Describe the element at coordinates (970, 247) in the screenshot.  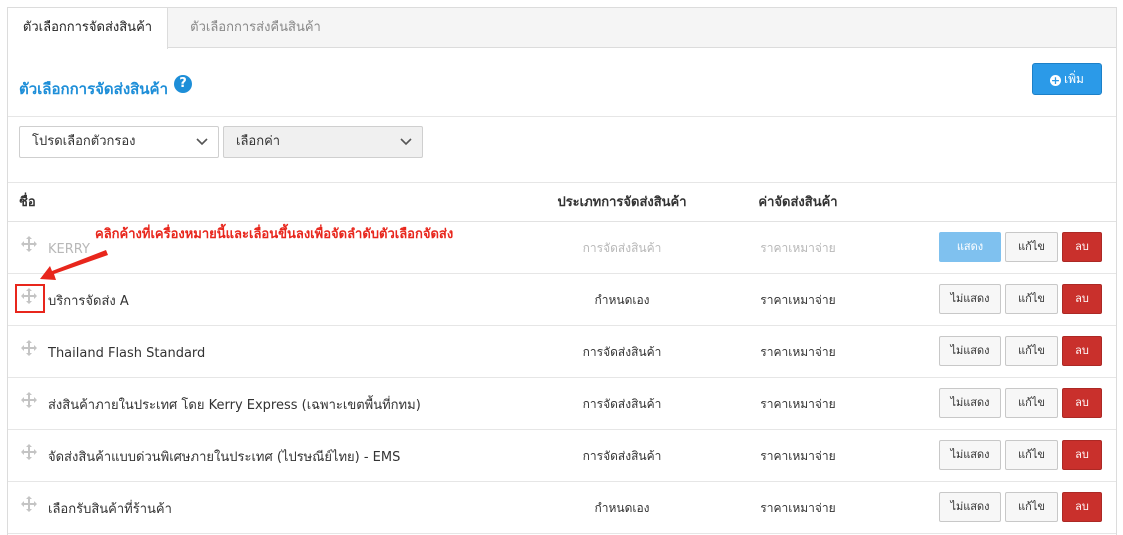
I see `visibility-toggle-button: แสดง` at that location.